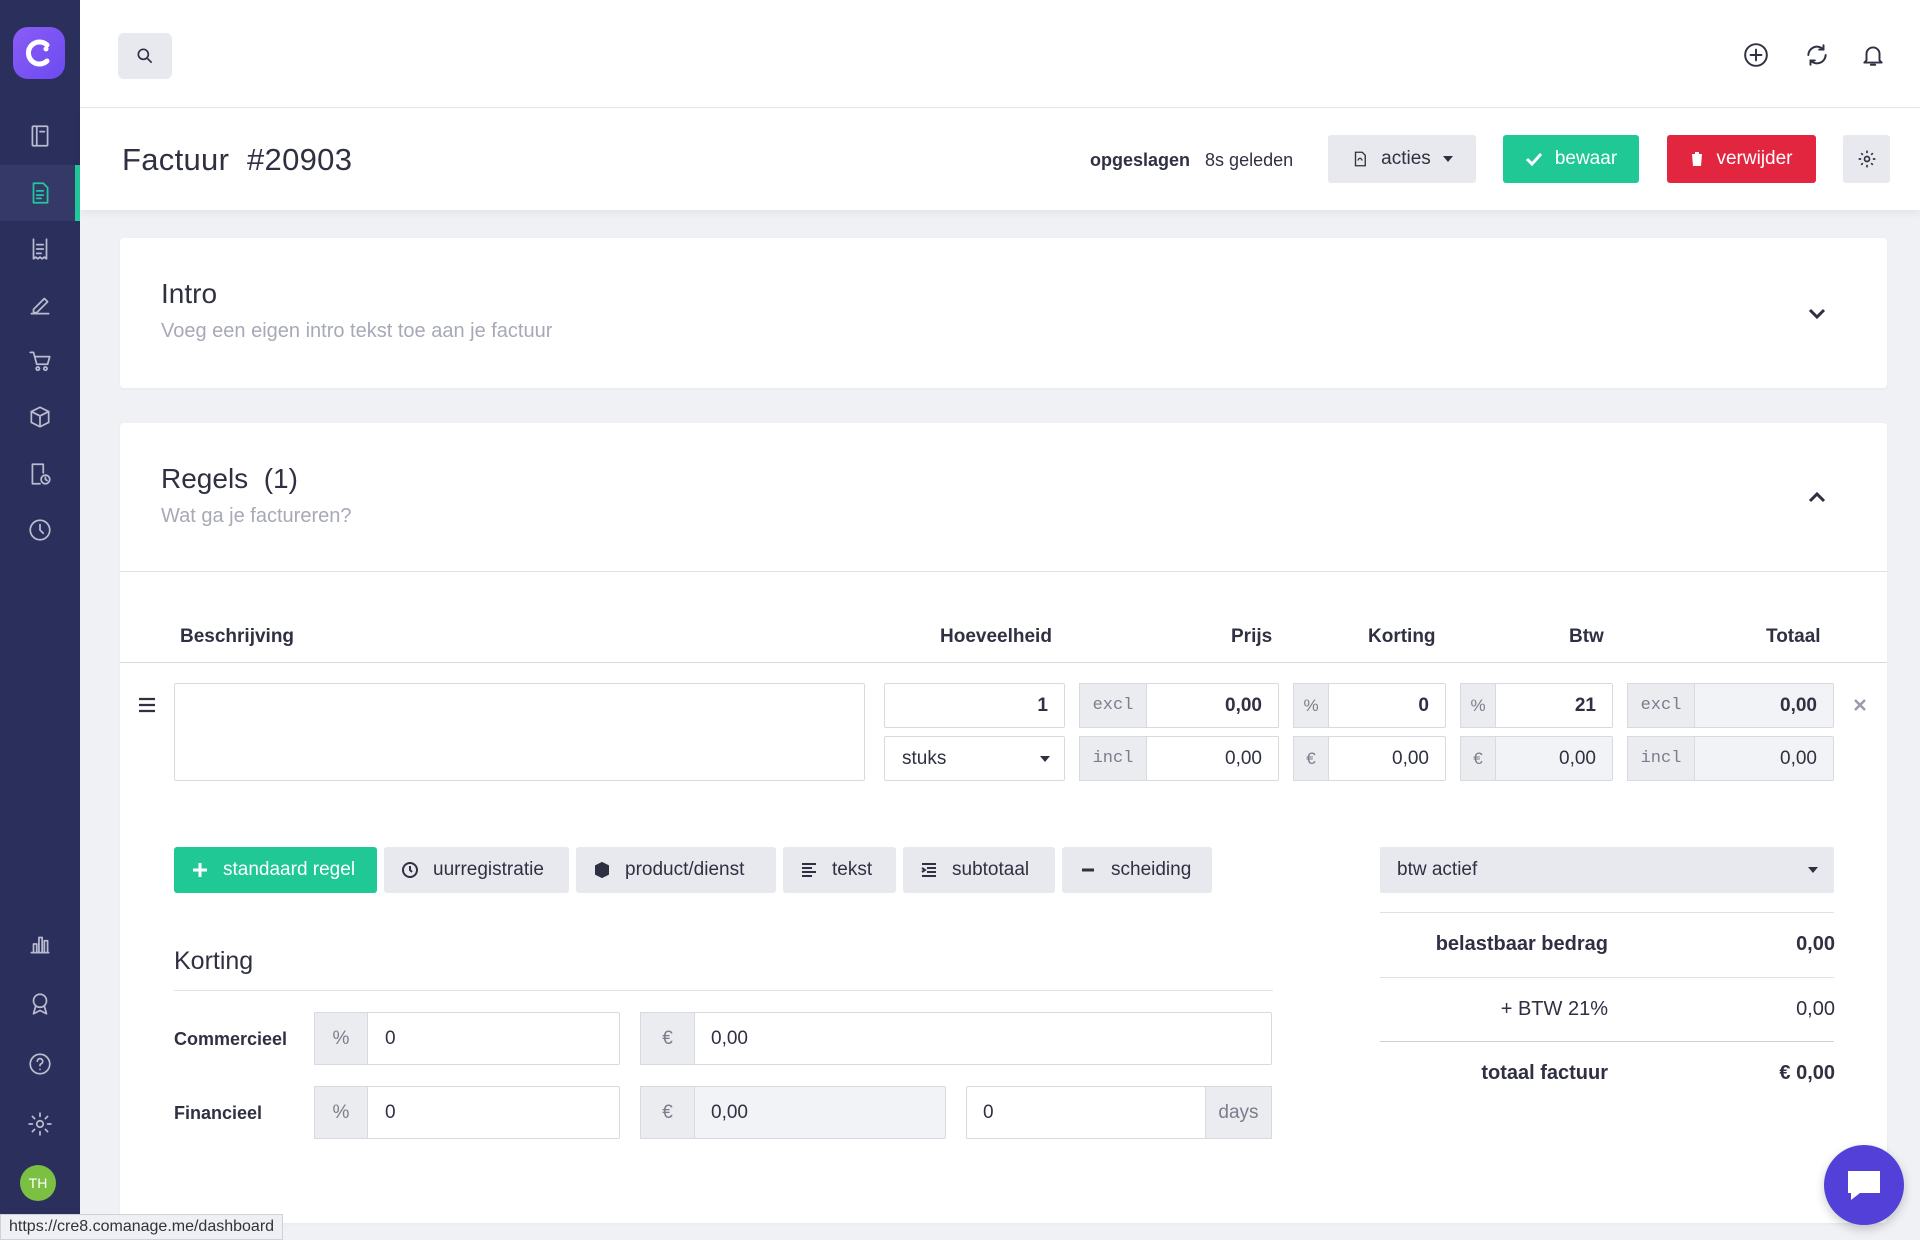 The image size is (1920, 1240). What do you see at coordinates (40, 193) in the screenshot?
I see `invoice-icon` at bounding box center [40, 193].